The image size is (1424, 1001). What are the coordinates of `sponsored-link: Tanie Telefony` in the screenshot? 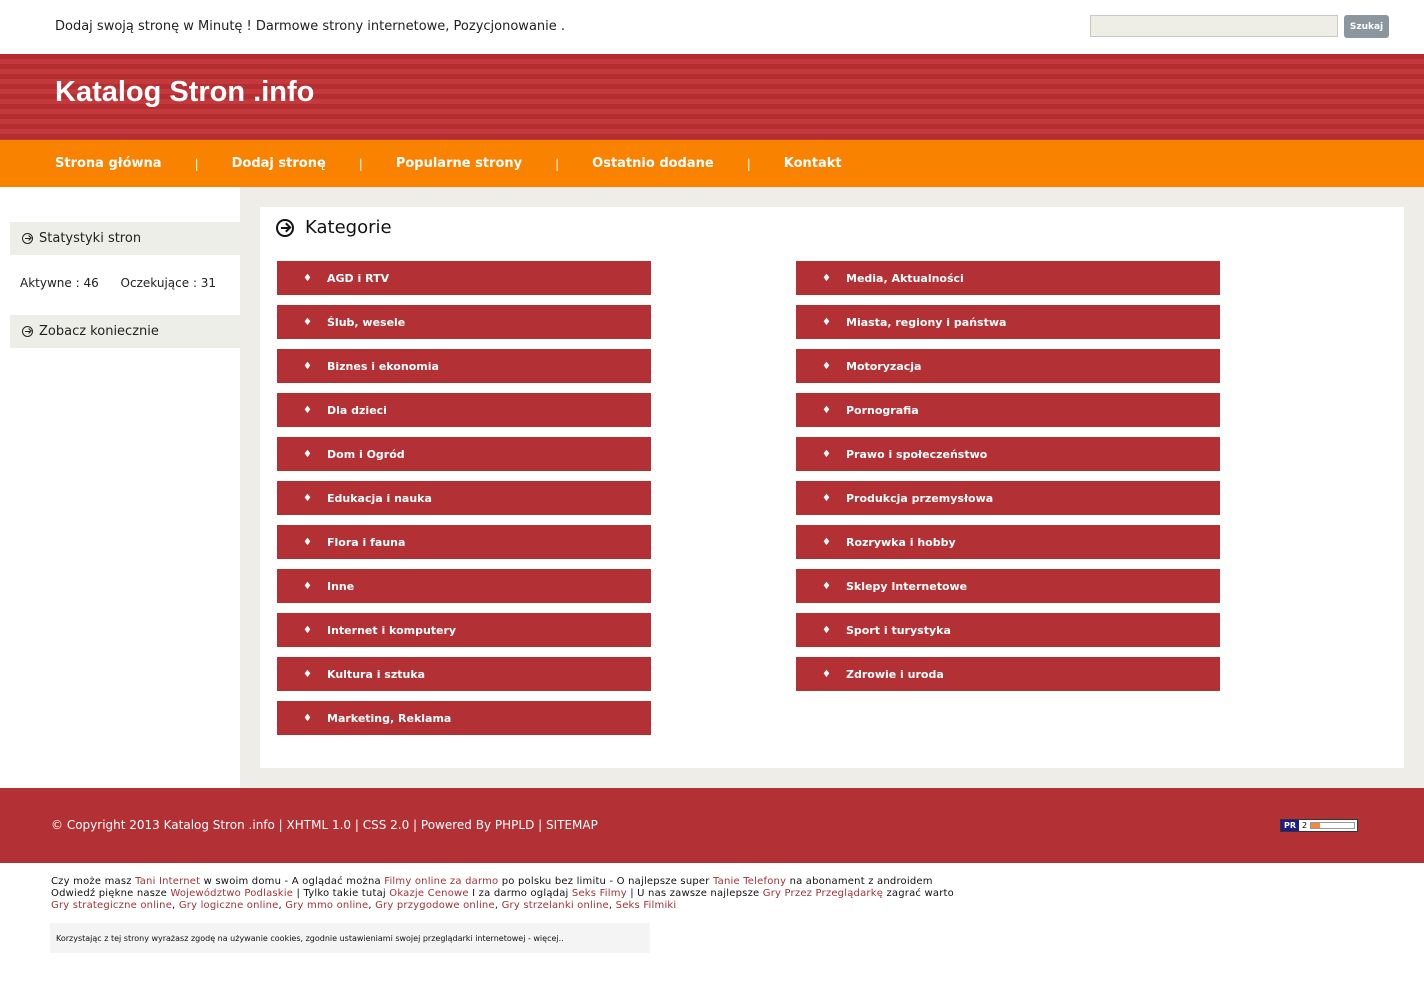 It's located at (749, 881).